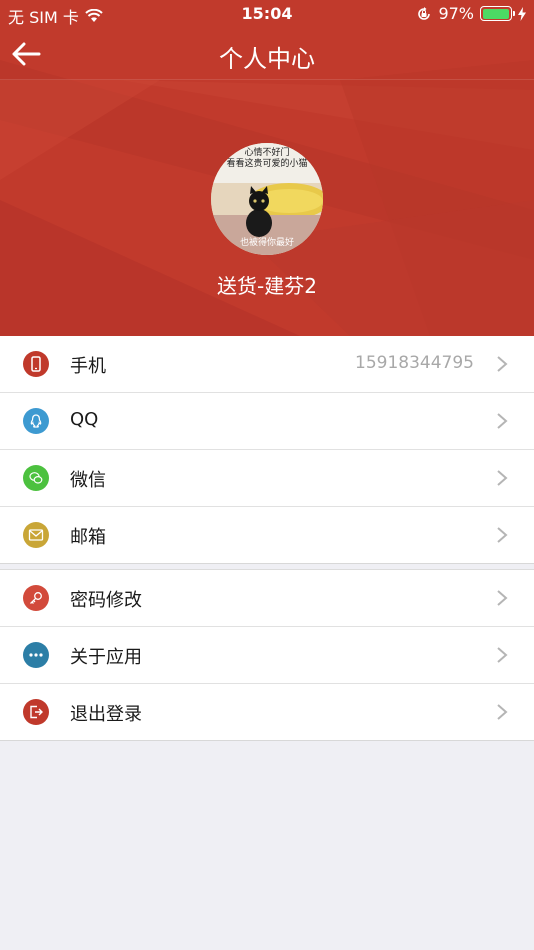 This screenshot has width=534, height=950. Describe the element at coordinates (36, 712) in the screenshot. I see `logout-icon` at that location.